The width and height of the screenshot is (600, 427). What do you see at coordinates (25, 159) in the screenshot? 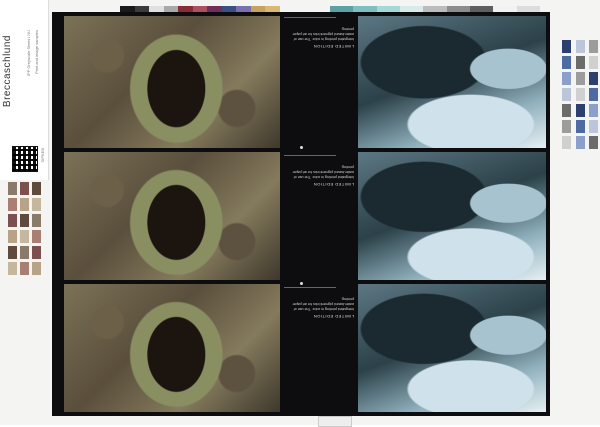
I see `qr-code-icon` at bounding box center [25, 159].